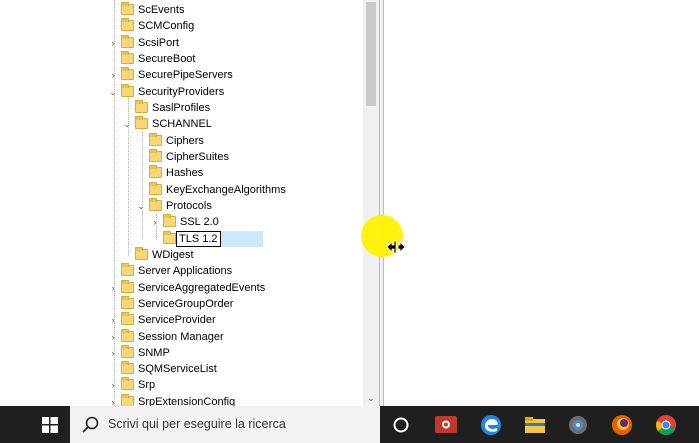 This screenshot has width=699, height=443. Describe the element at coordinates (50, 425) in the screenshot. I see `start-icon` at that location.